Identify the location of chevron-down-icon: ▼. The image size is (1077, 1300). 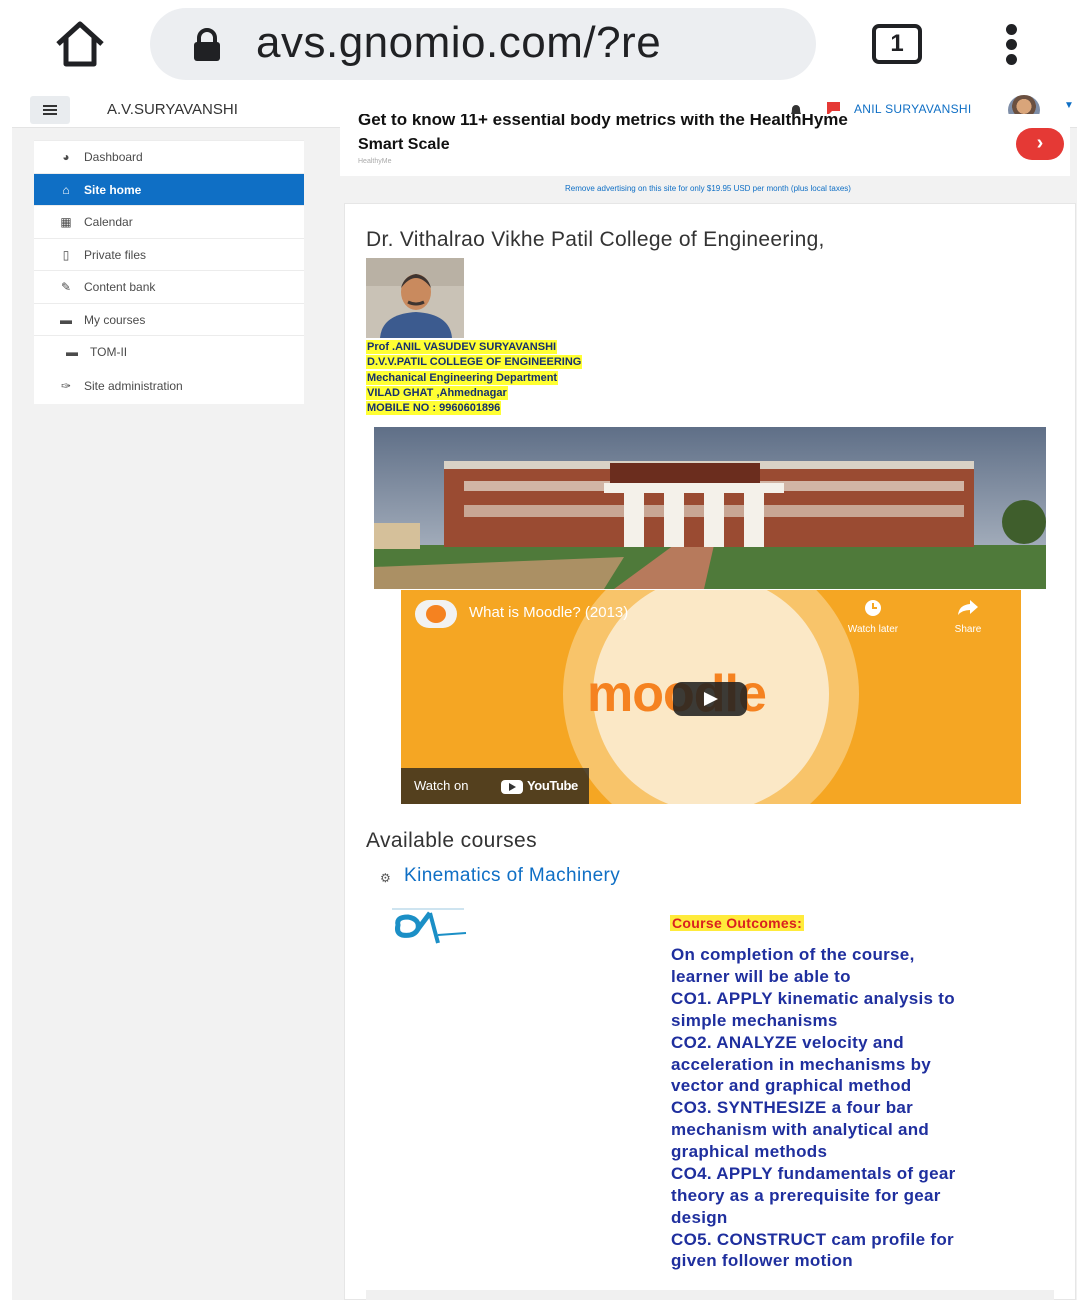
(1069, 105).